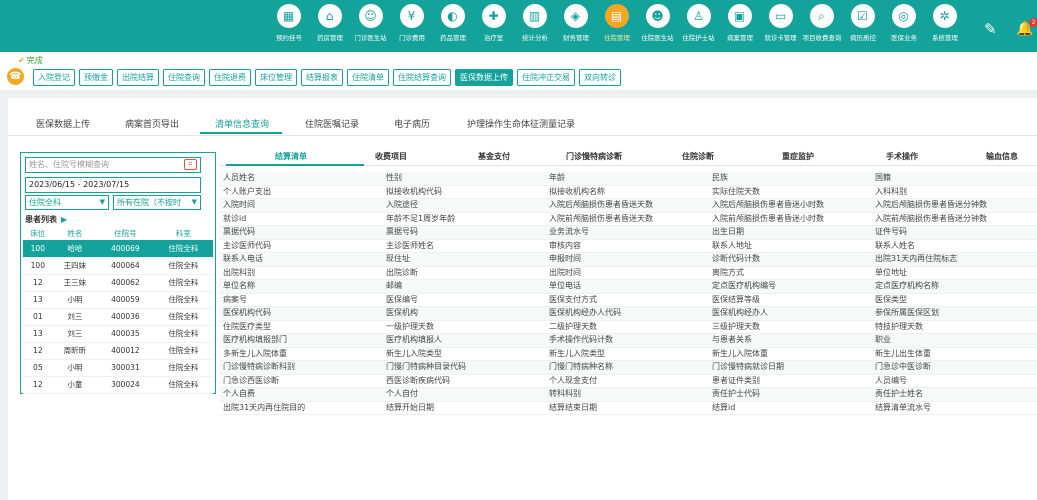 The width and height of the screenshot is (1037, 500). What do you see at coordinates (628, 395) in the screenshot?
I see `grid-row: 个人自费 个人自付 转科科别 责任护士代码 责任护士姓名` at bounding box center [628, 395].